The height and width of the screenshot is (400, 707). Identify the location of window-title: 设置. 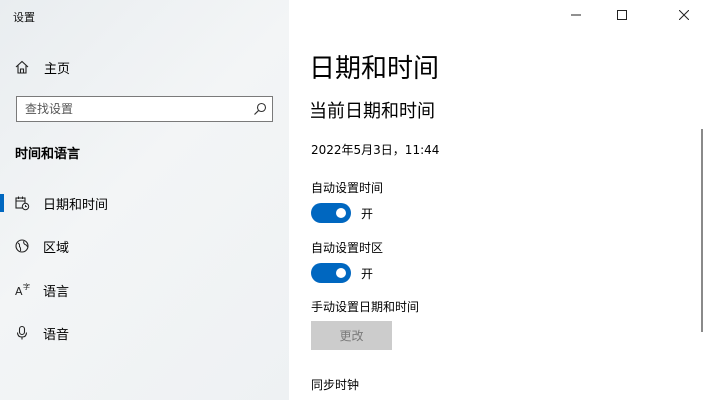
(24, 17).